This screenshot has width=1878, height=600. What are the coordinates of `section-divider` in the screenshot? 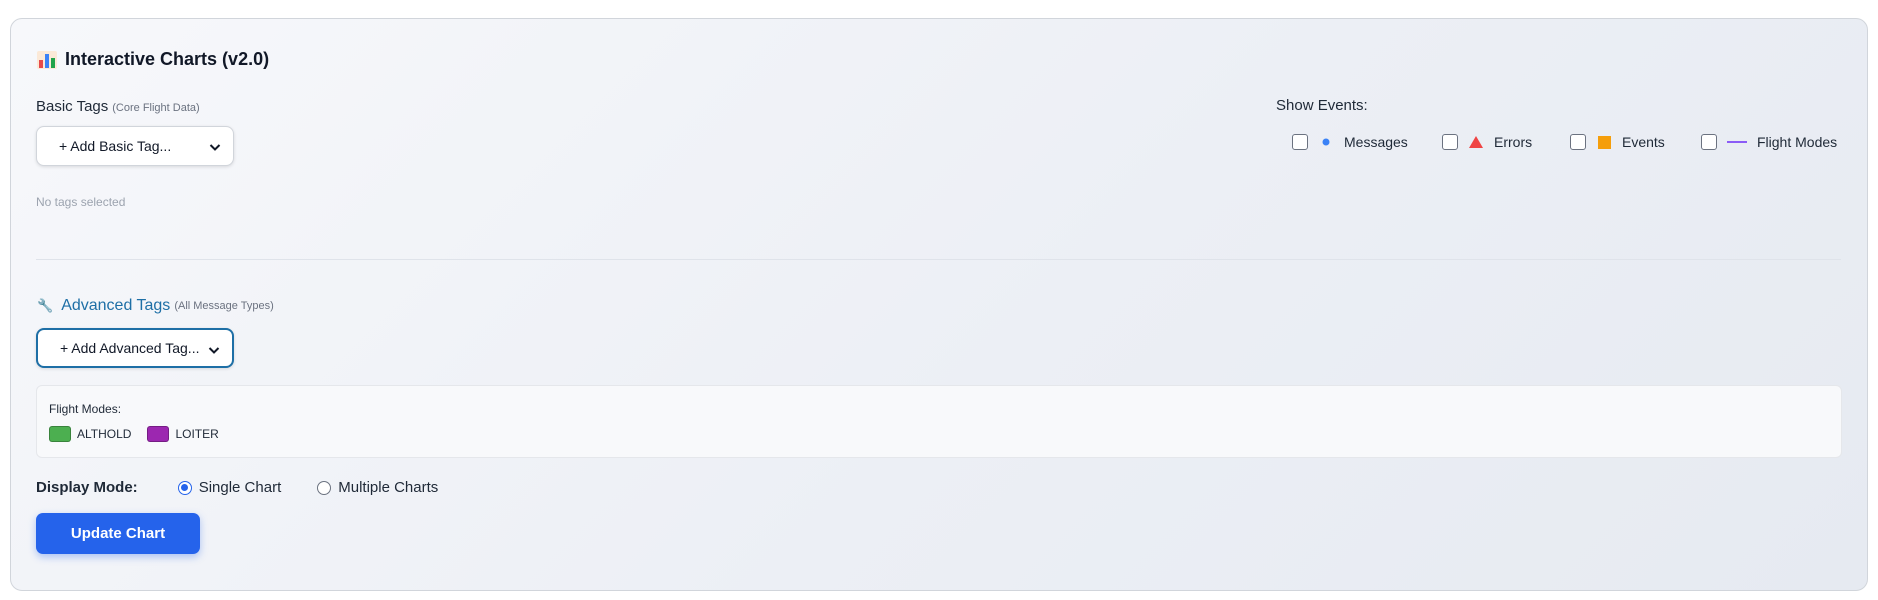 It's located at (938, 259).